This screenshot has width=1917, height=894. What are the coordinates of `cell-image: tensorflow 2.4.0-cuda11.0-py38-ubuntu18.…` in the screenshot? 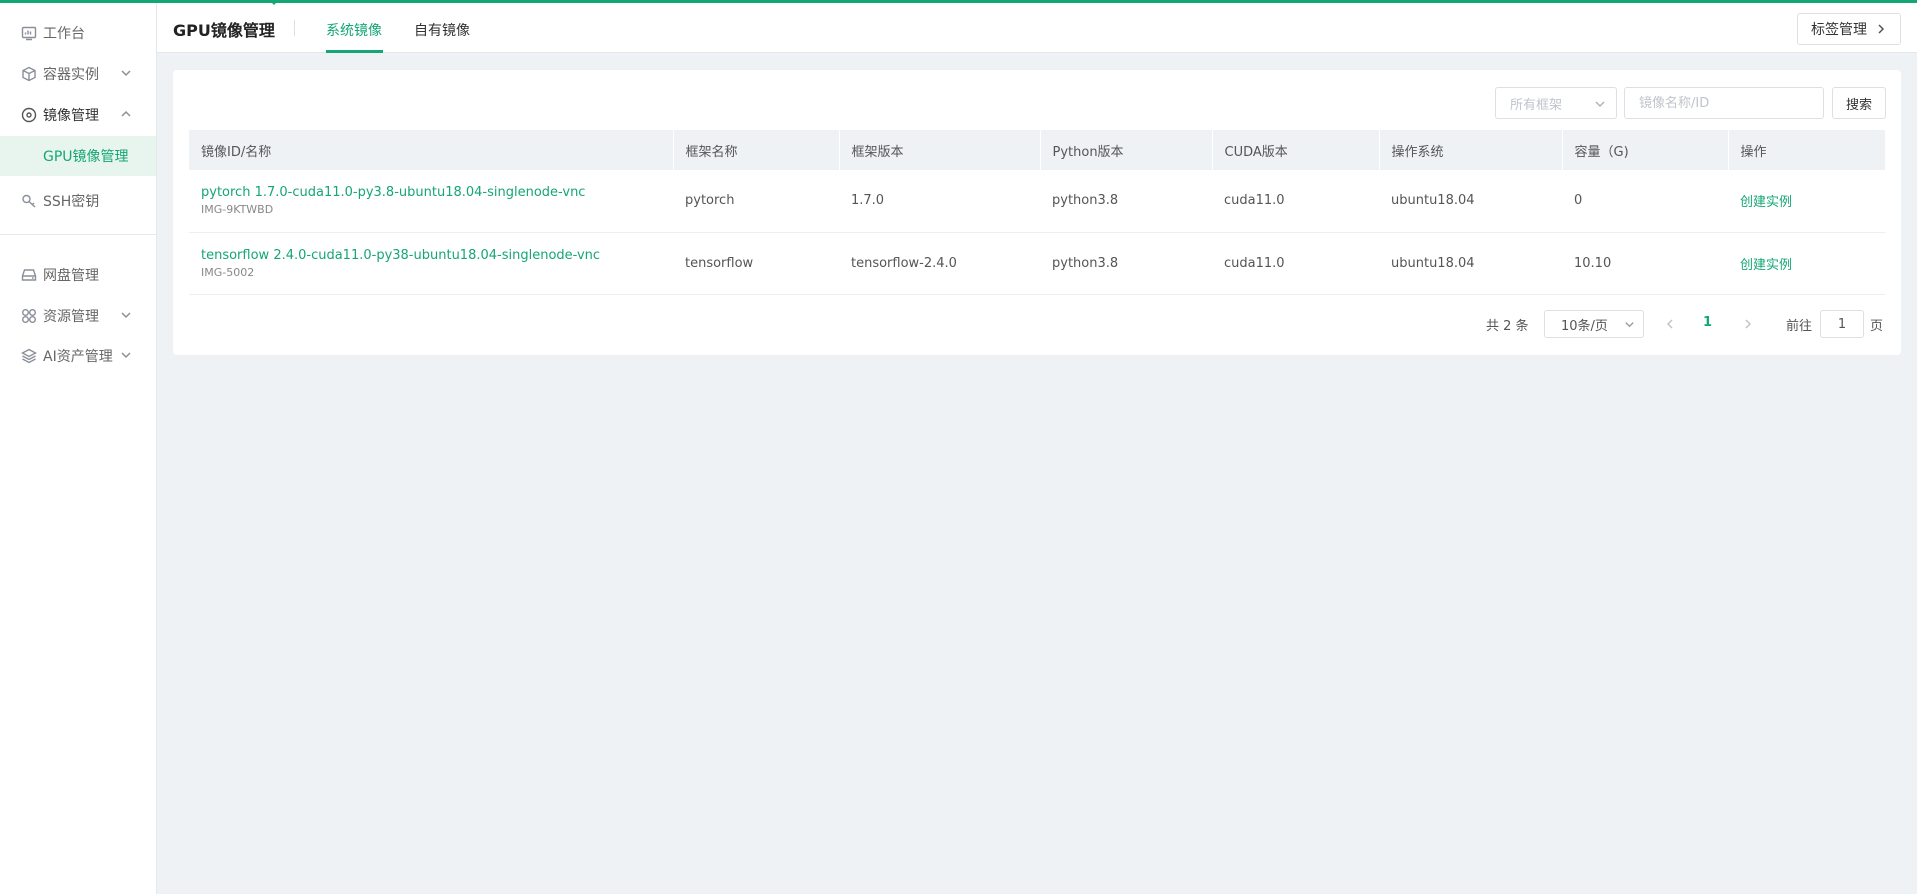 It's located at (431, 263).